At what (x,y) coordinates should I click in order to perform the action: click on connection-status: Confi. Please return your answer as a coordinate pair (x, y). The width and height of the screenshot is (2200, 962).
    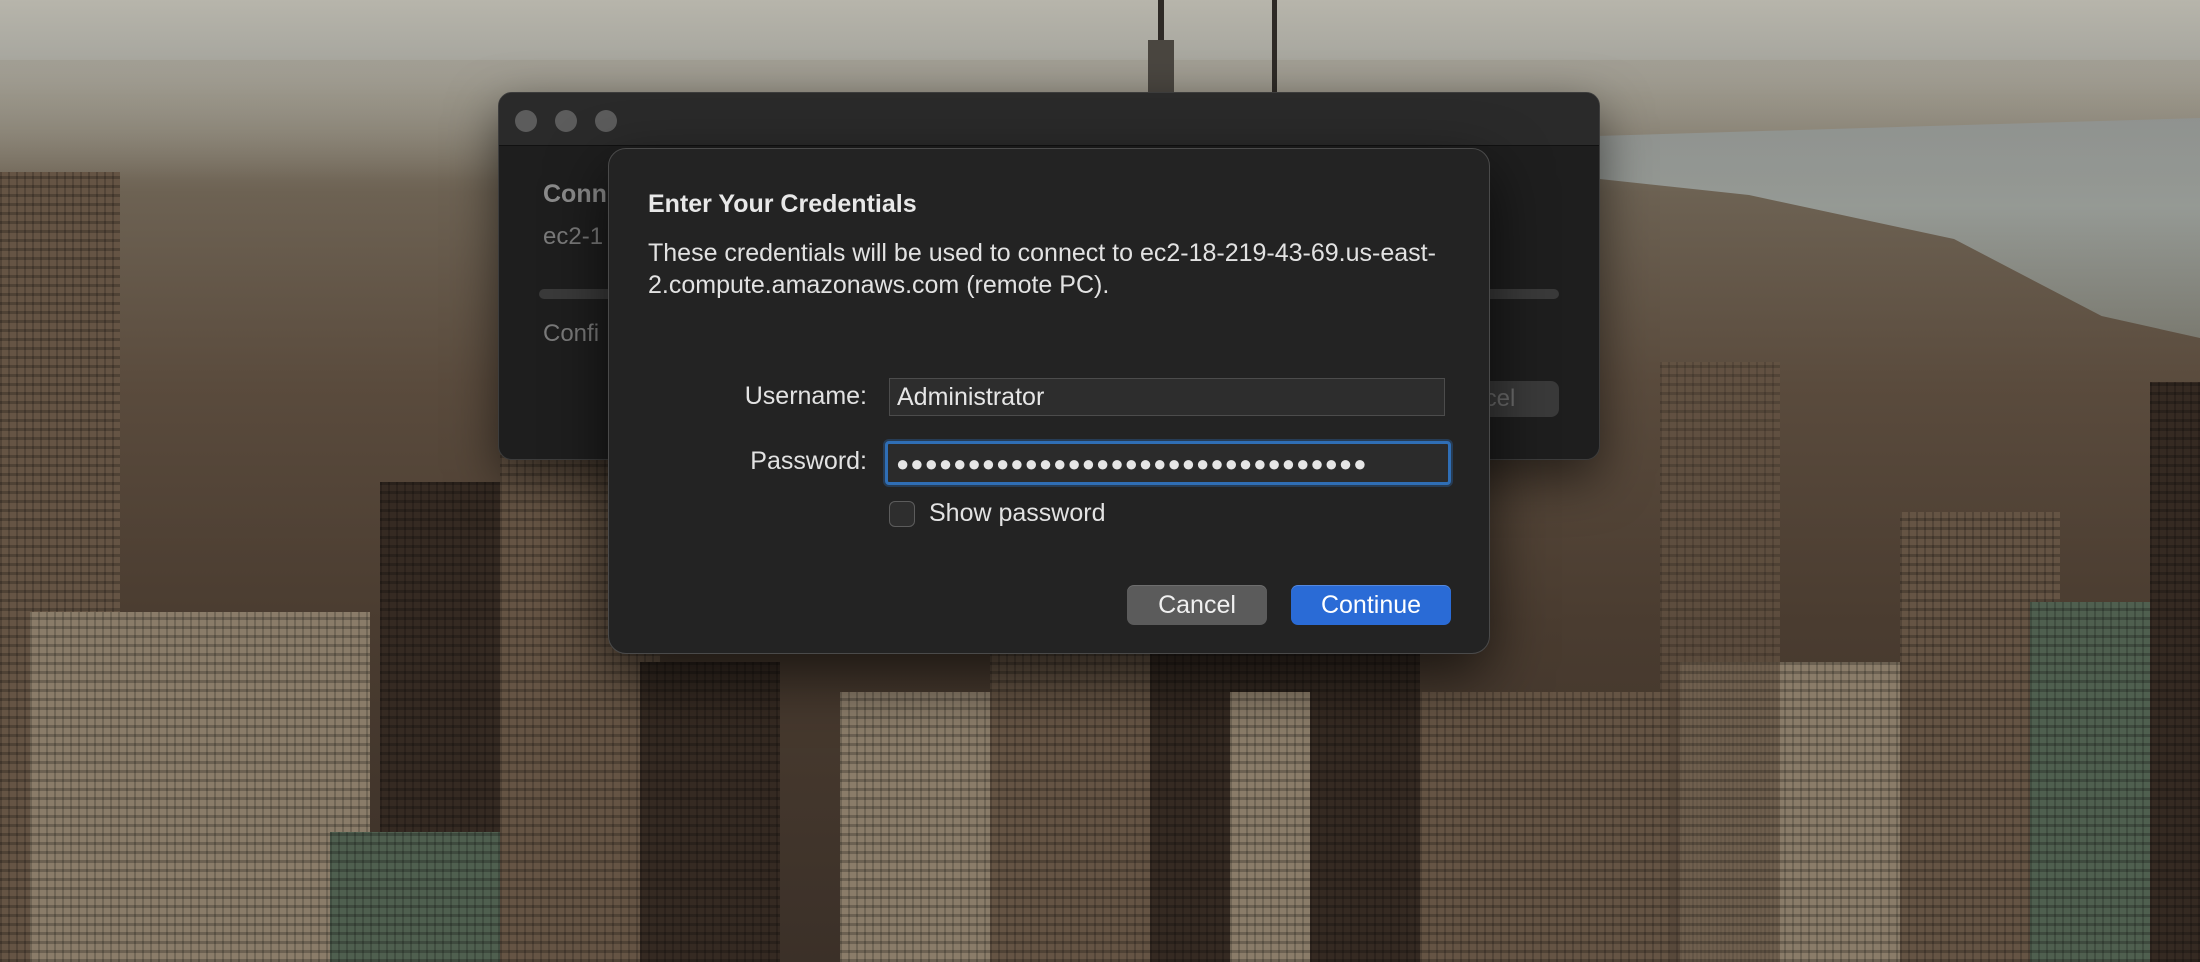
    Looking at the image, I should click on (571, 333).